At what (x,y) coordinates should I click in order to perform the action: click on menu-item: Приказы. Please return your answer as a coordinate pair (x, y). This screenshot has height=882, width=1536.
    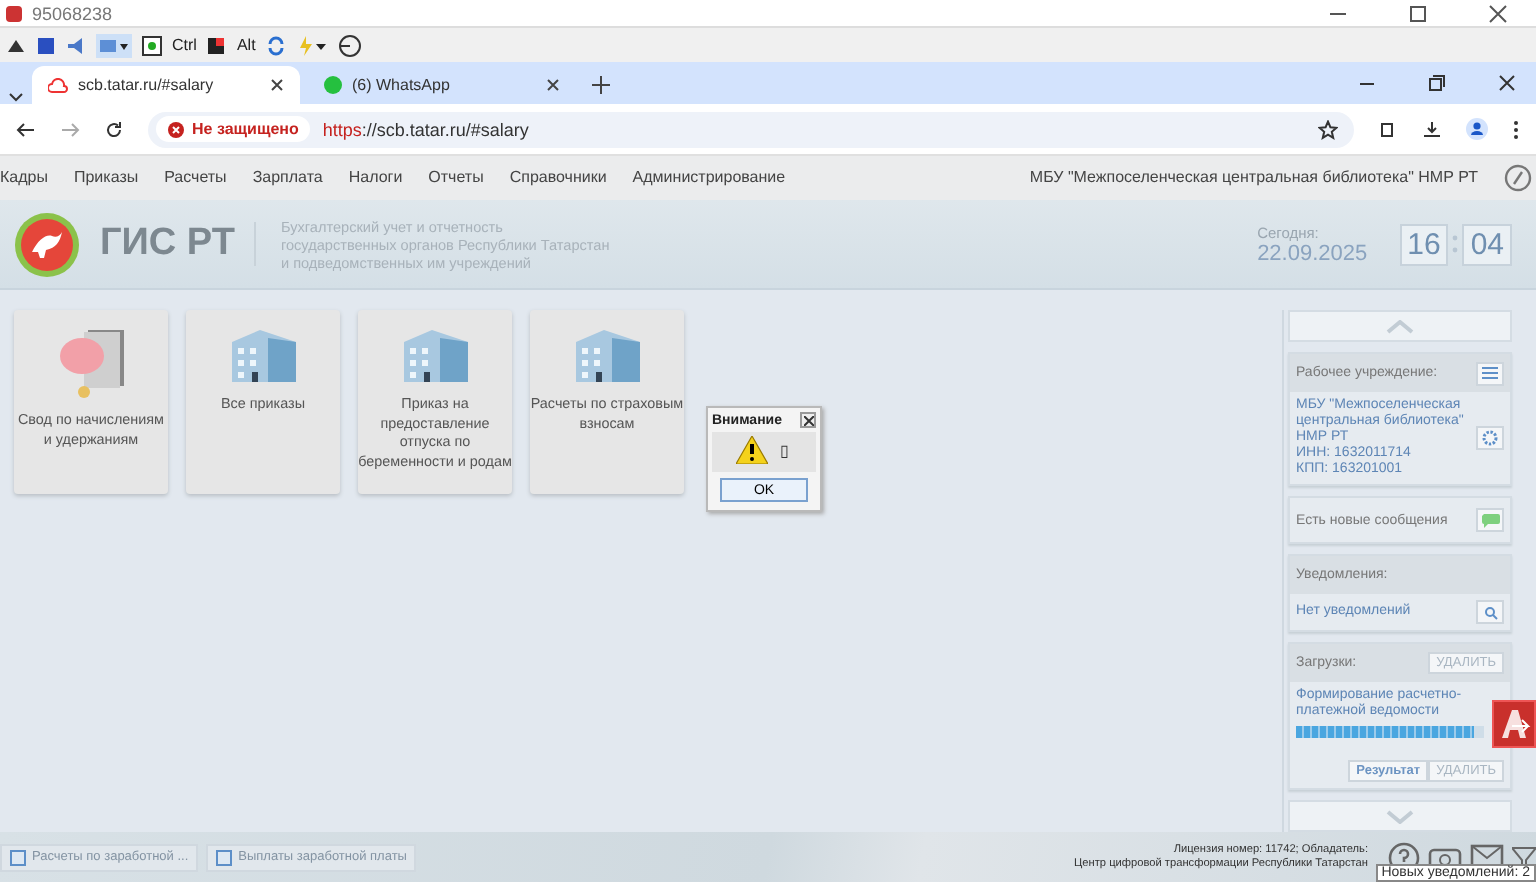
    Looking at the image, I should click on (106, 177).